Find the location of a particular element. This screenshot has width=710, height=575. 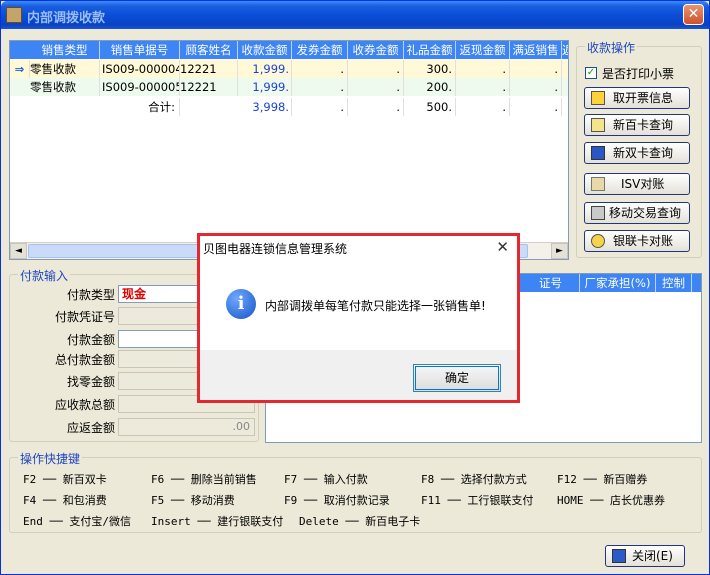

message-dialog: 贝图电器连锁信息管理系统 ✕ i 内部调拨单每笔付款只能选择一张销售单! 确定 is located at coordinates (358, 318).